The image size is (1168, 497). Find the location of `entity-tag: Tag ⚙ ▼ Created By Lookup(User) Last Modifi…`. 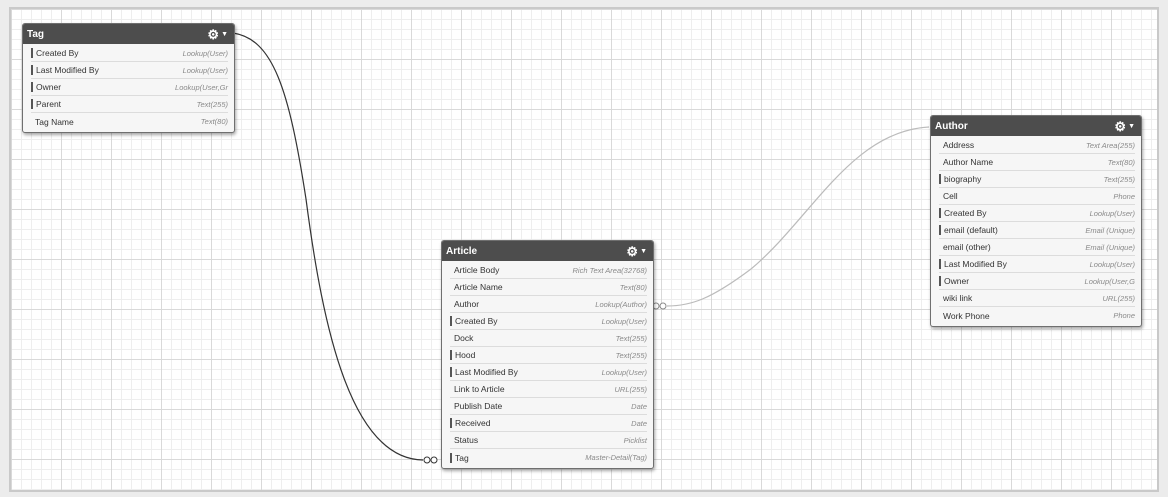

entity-tag: Tag ⚙ ▼ Created By Lookup(User) Last Modifi… is located at coordinates (128, 78).